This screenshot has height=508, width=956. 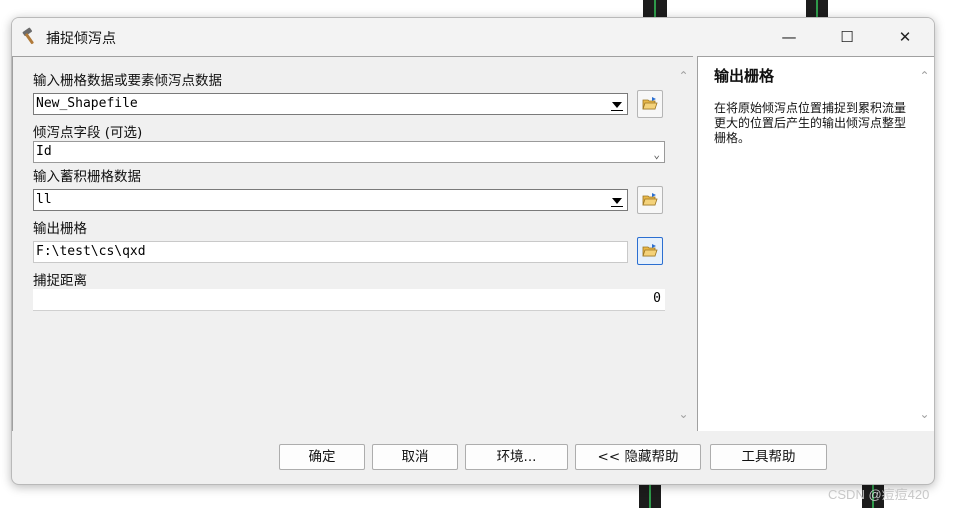 I want to click on pour-field-label: 倾泻点字段 (可选), so click(x=88, y=133).